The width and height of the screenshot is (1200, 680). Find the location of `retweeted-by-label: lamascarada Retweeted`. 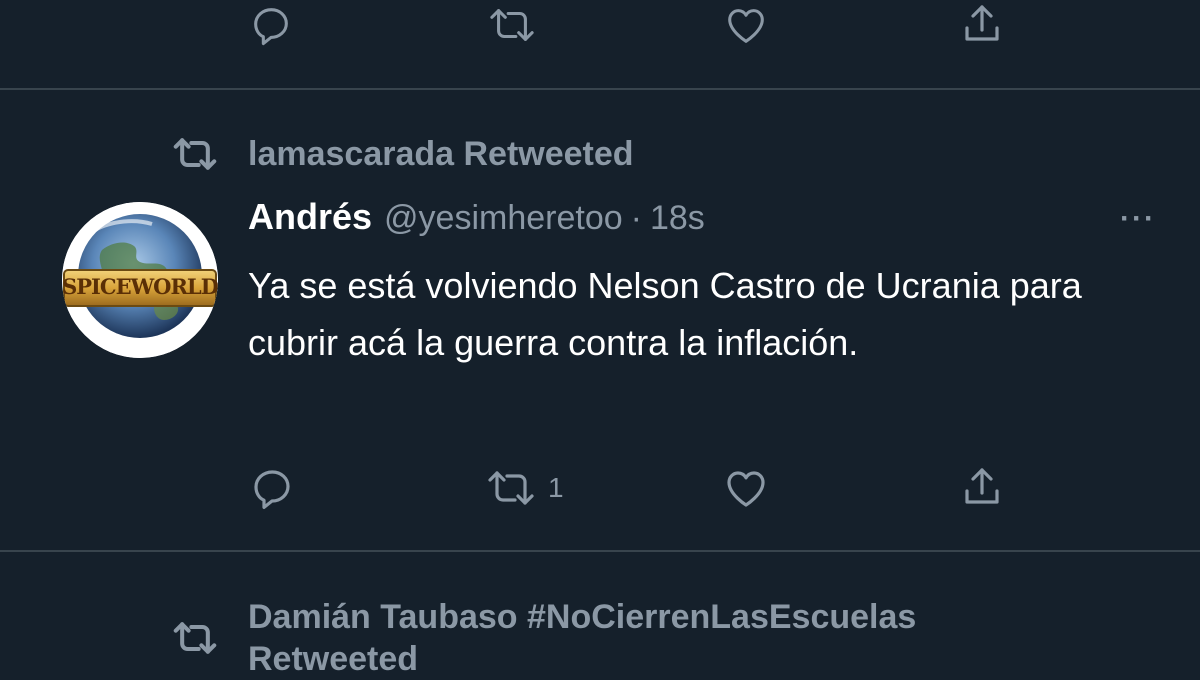

retweeted-by-label: lamascarada Retweeted is located at coordinates (441, 154).